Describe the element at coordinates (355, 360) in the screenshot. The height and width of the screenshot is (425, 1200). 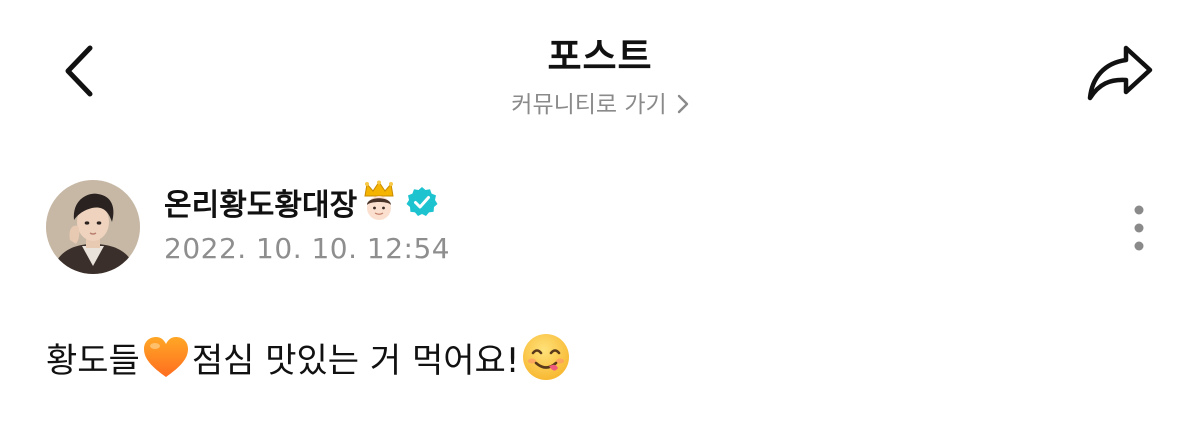
I see `post-text-part2: 점심 맛있는 거 먹어요!` at that location.